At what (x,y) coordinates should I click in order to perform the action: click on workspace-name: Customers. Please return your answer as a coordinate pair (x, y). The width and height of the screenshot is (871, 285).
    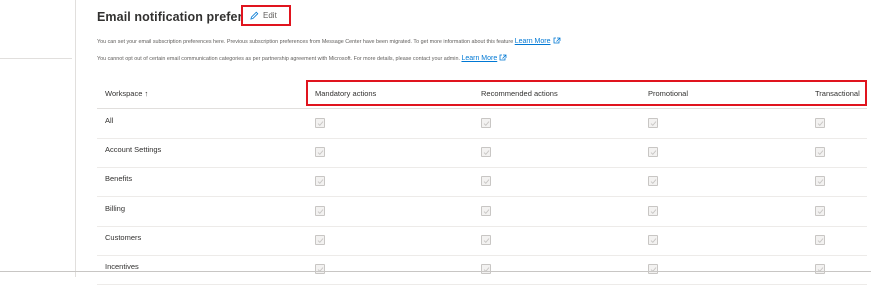
    Looking at the image, I should click on (123, 237).